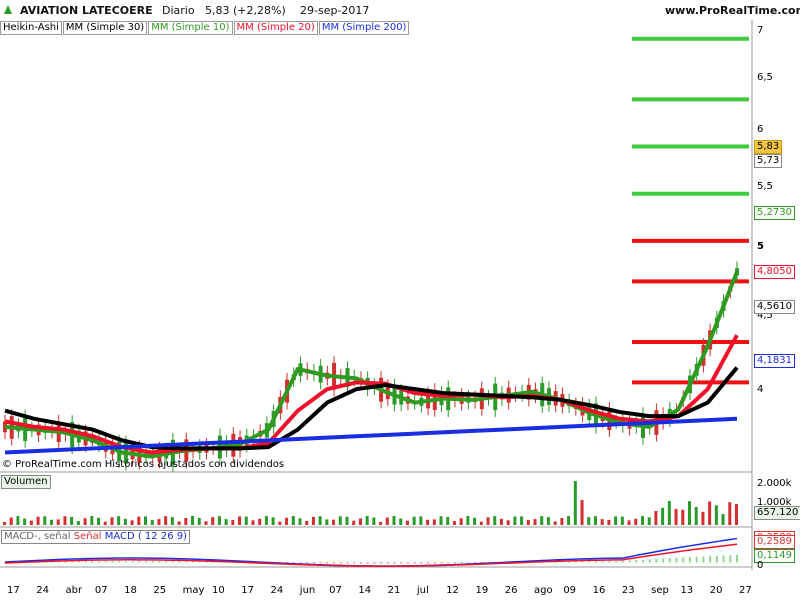 The image size is (800, 600). I want to click on ma30-value-label: 4,5610, so click(774, 307).